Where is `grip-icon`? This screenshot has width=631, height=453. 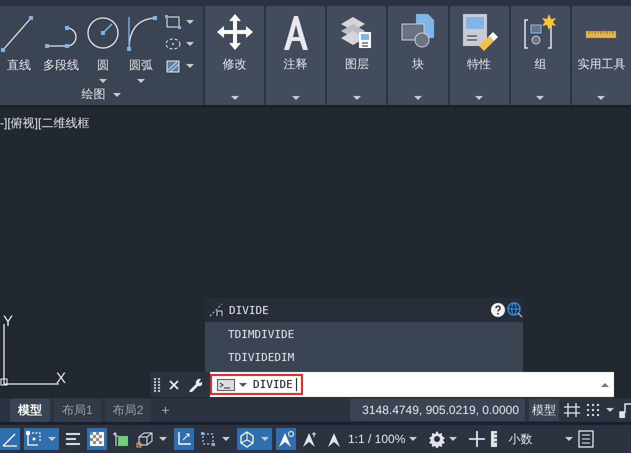
grip-icon is located at coordinates (157, 384).